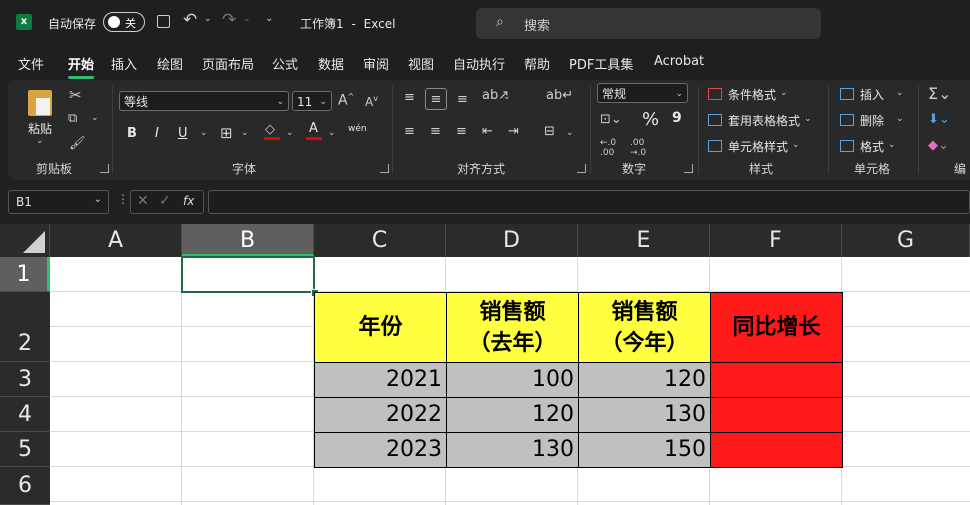  I want to click on name-box: B1 ⌄, so click(58, 202).